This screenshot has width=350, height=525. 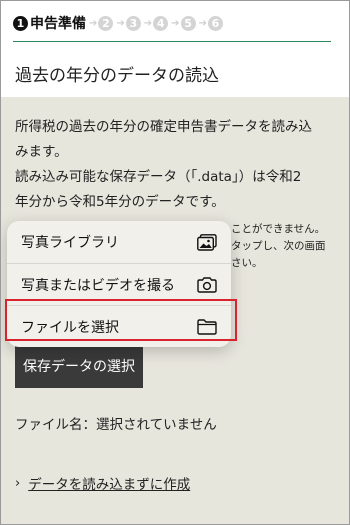 I want to click on step-number-2: 2, so click(x=106, y=23).